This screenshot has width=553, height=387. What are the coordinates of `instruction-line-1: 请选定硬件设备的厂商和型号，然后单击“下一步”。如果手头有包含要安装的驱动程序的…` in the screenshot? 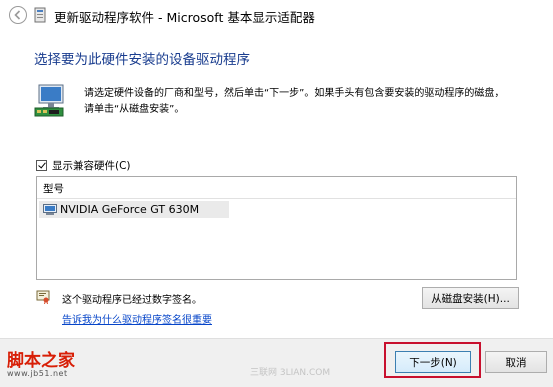 It's located at (294, 93).